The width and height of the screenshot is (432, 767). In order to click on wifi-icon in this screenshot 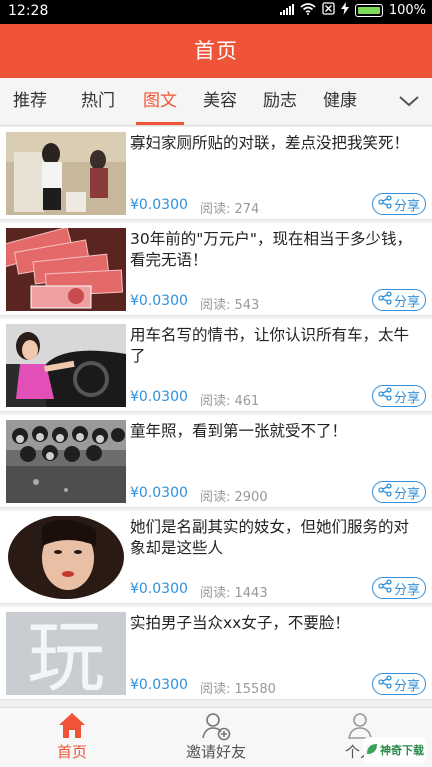, I will do `click(308, 10)`.